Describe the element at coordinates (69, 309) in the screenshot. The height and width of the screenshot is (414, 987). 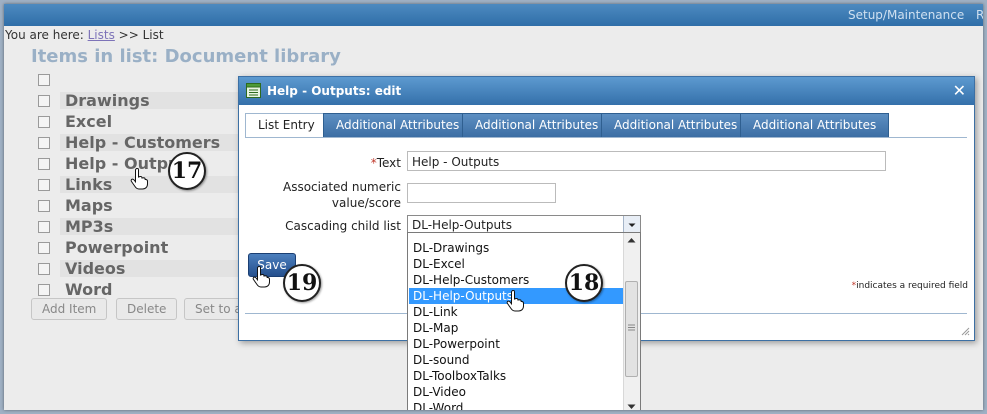
I see `add-item-button: Add Item` at that location.